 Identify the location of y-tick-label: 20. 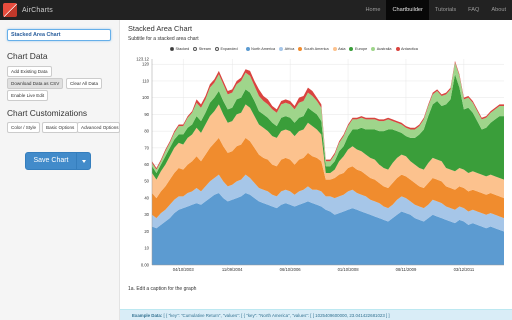
(146, 231).